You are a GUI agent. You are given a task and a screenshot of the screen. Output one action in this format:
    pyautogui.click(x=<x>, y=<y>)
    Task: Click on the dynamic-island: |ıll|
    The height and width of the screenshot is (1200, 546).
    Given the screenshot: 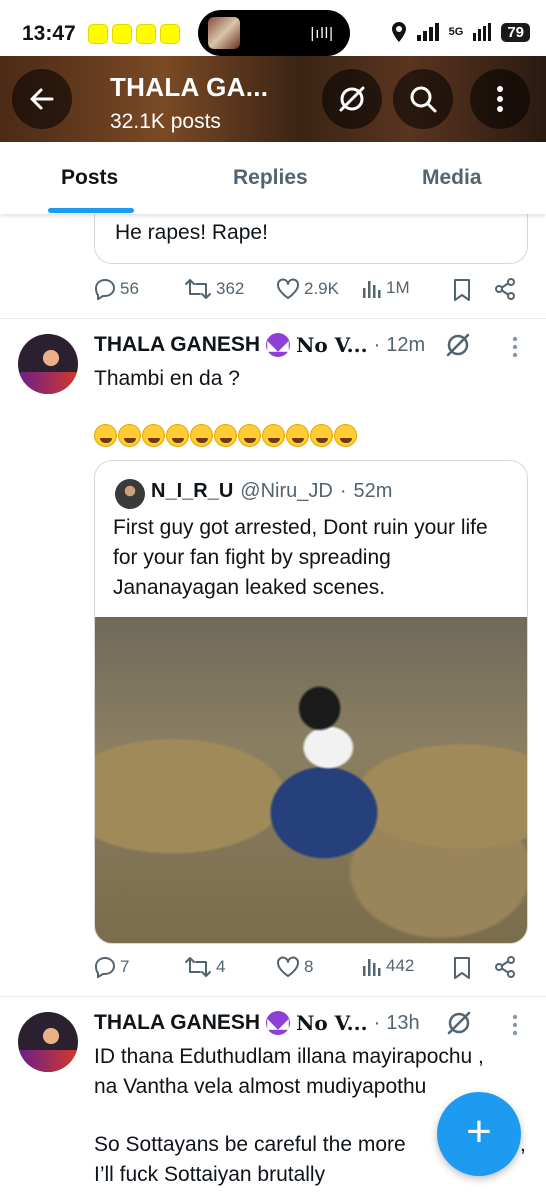 What is the action you would take?
    pyautogui.click(x=274, y=33)
    